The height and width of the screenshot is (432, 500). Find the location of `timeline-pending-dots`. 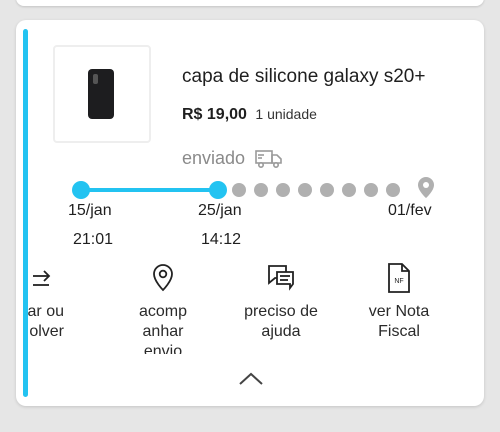

timeline-pending-dots is located at coordinates (316, 190).